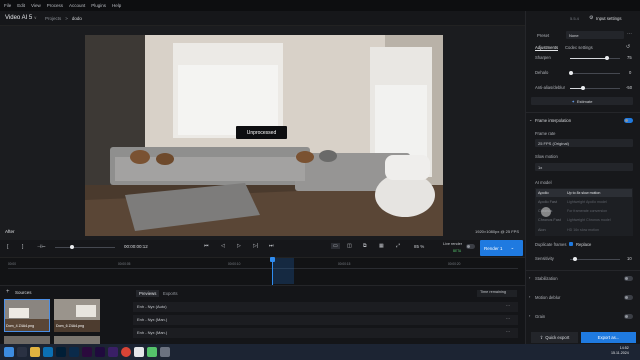  I want to click on menu-process: Process, so click(55, 5).